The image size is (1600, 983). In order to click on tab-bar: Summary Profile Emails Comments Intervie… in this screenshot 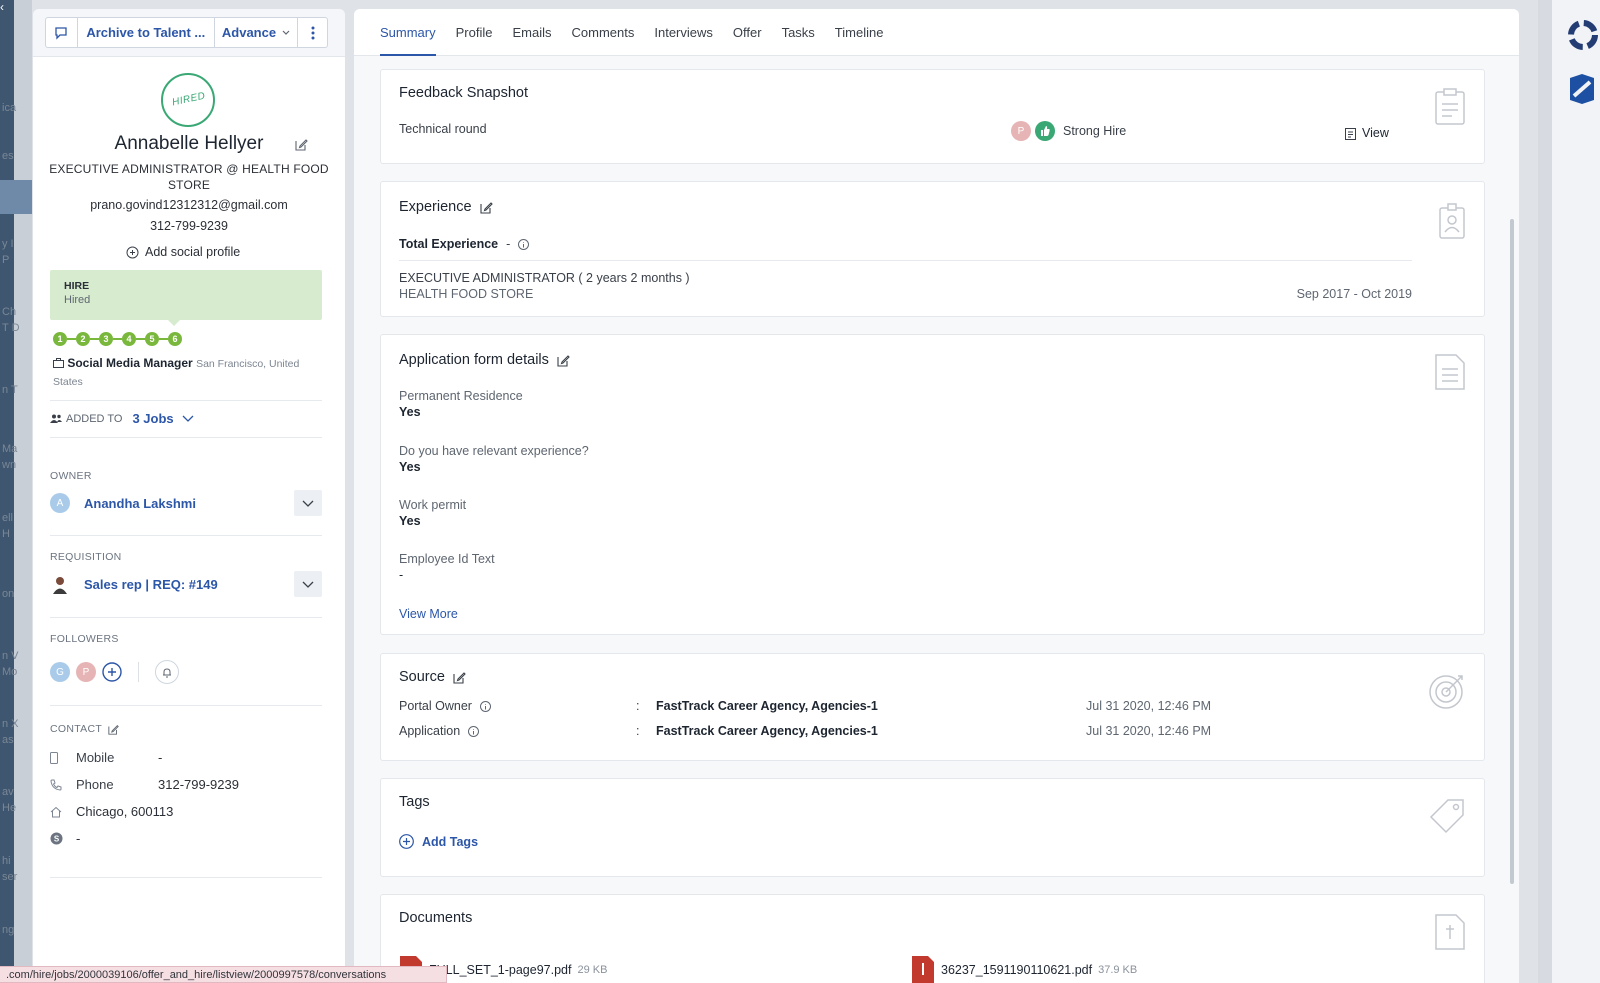, I will do `click(936, 32)`.